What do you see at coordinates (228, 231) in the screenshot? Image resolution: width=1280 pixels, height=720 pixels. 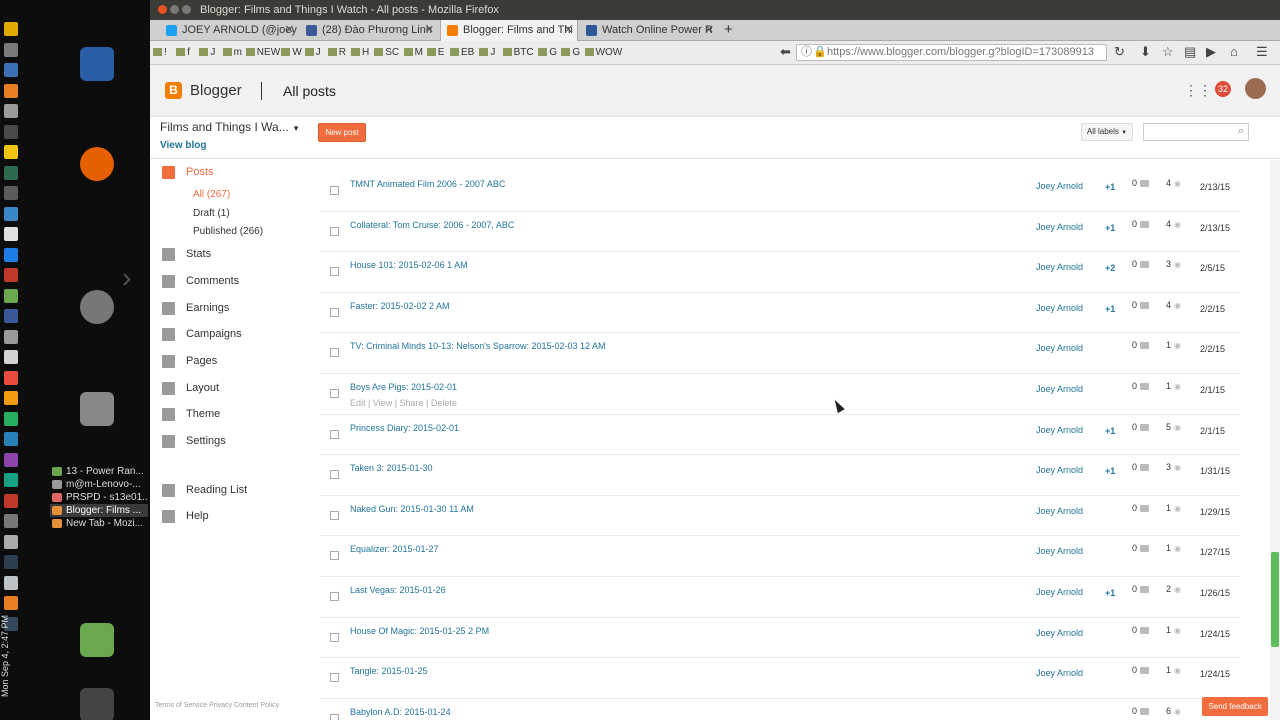 I see `sidebar-subitem: Published (266)` at bounding box center [228, 231].